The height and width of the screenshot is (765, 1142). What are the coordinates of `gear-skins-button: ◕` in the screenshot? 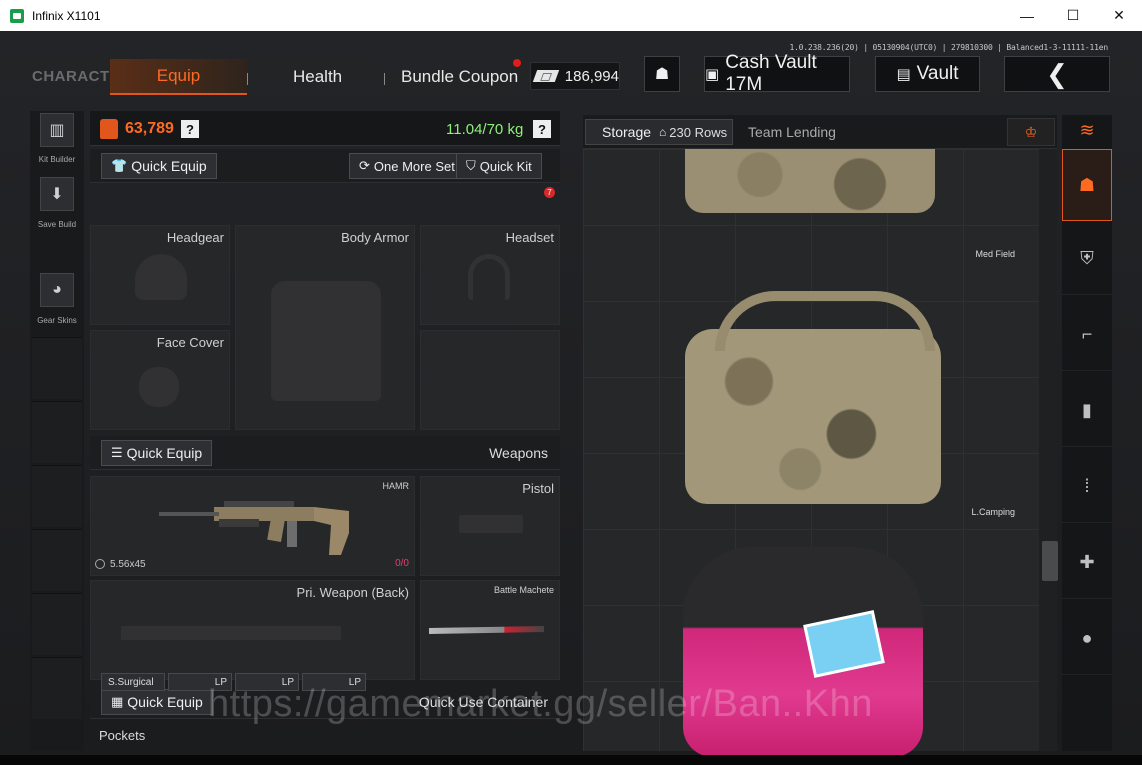 It's located at (57, 290).